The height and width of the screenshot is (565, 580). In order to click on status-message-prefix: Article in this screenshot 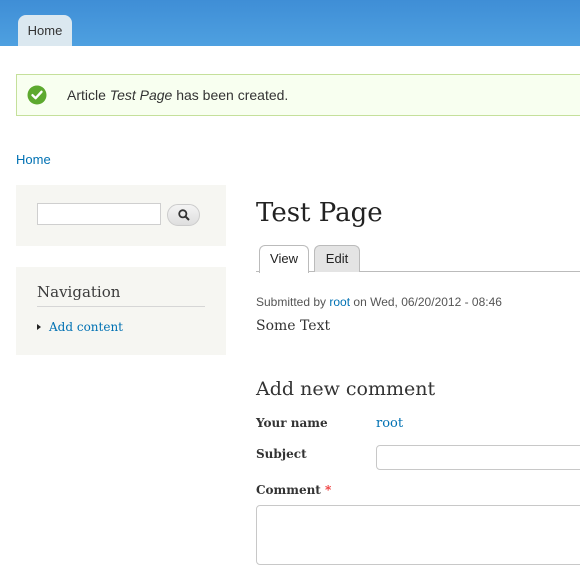, I will do `click(88, 95)`.